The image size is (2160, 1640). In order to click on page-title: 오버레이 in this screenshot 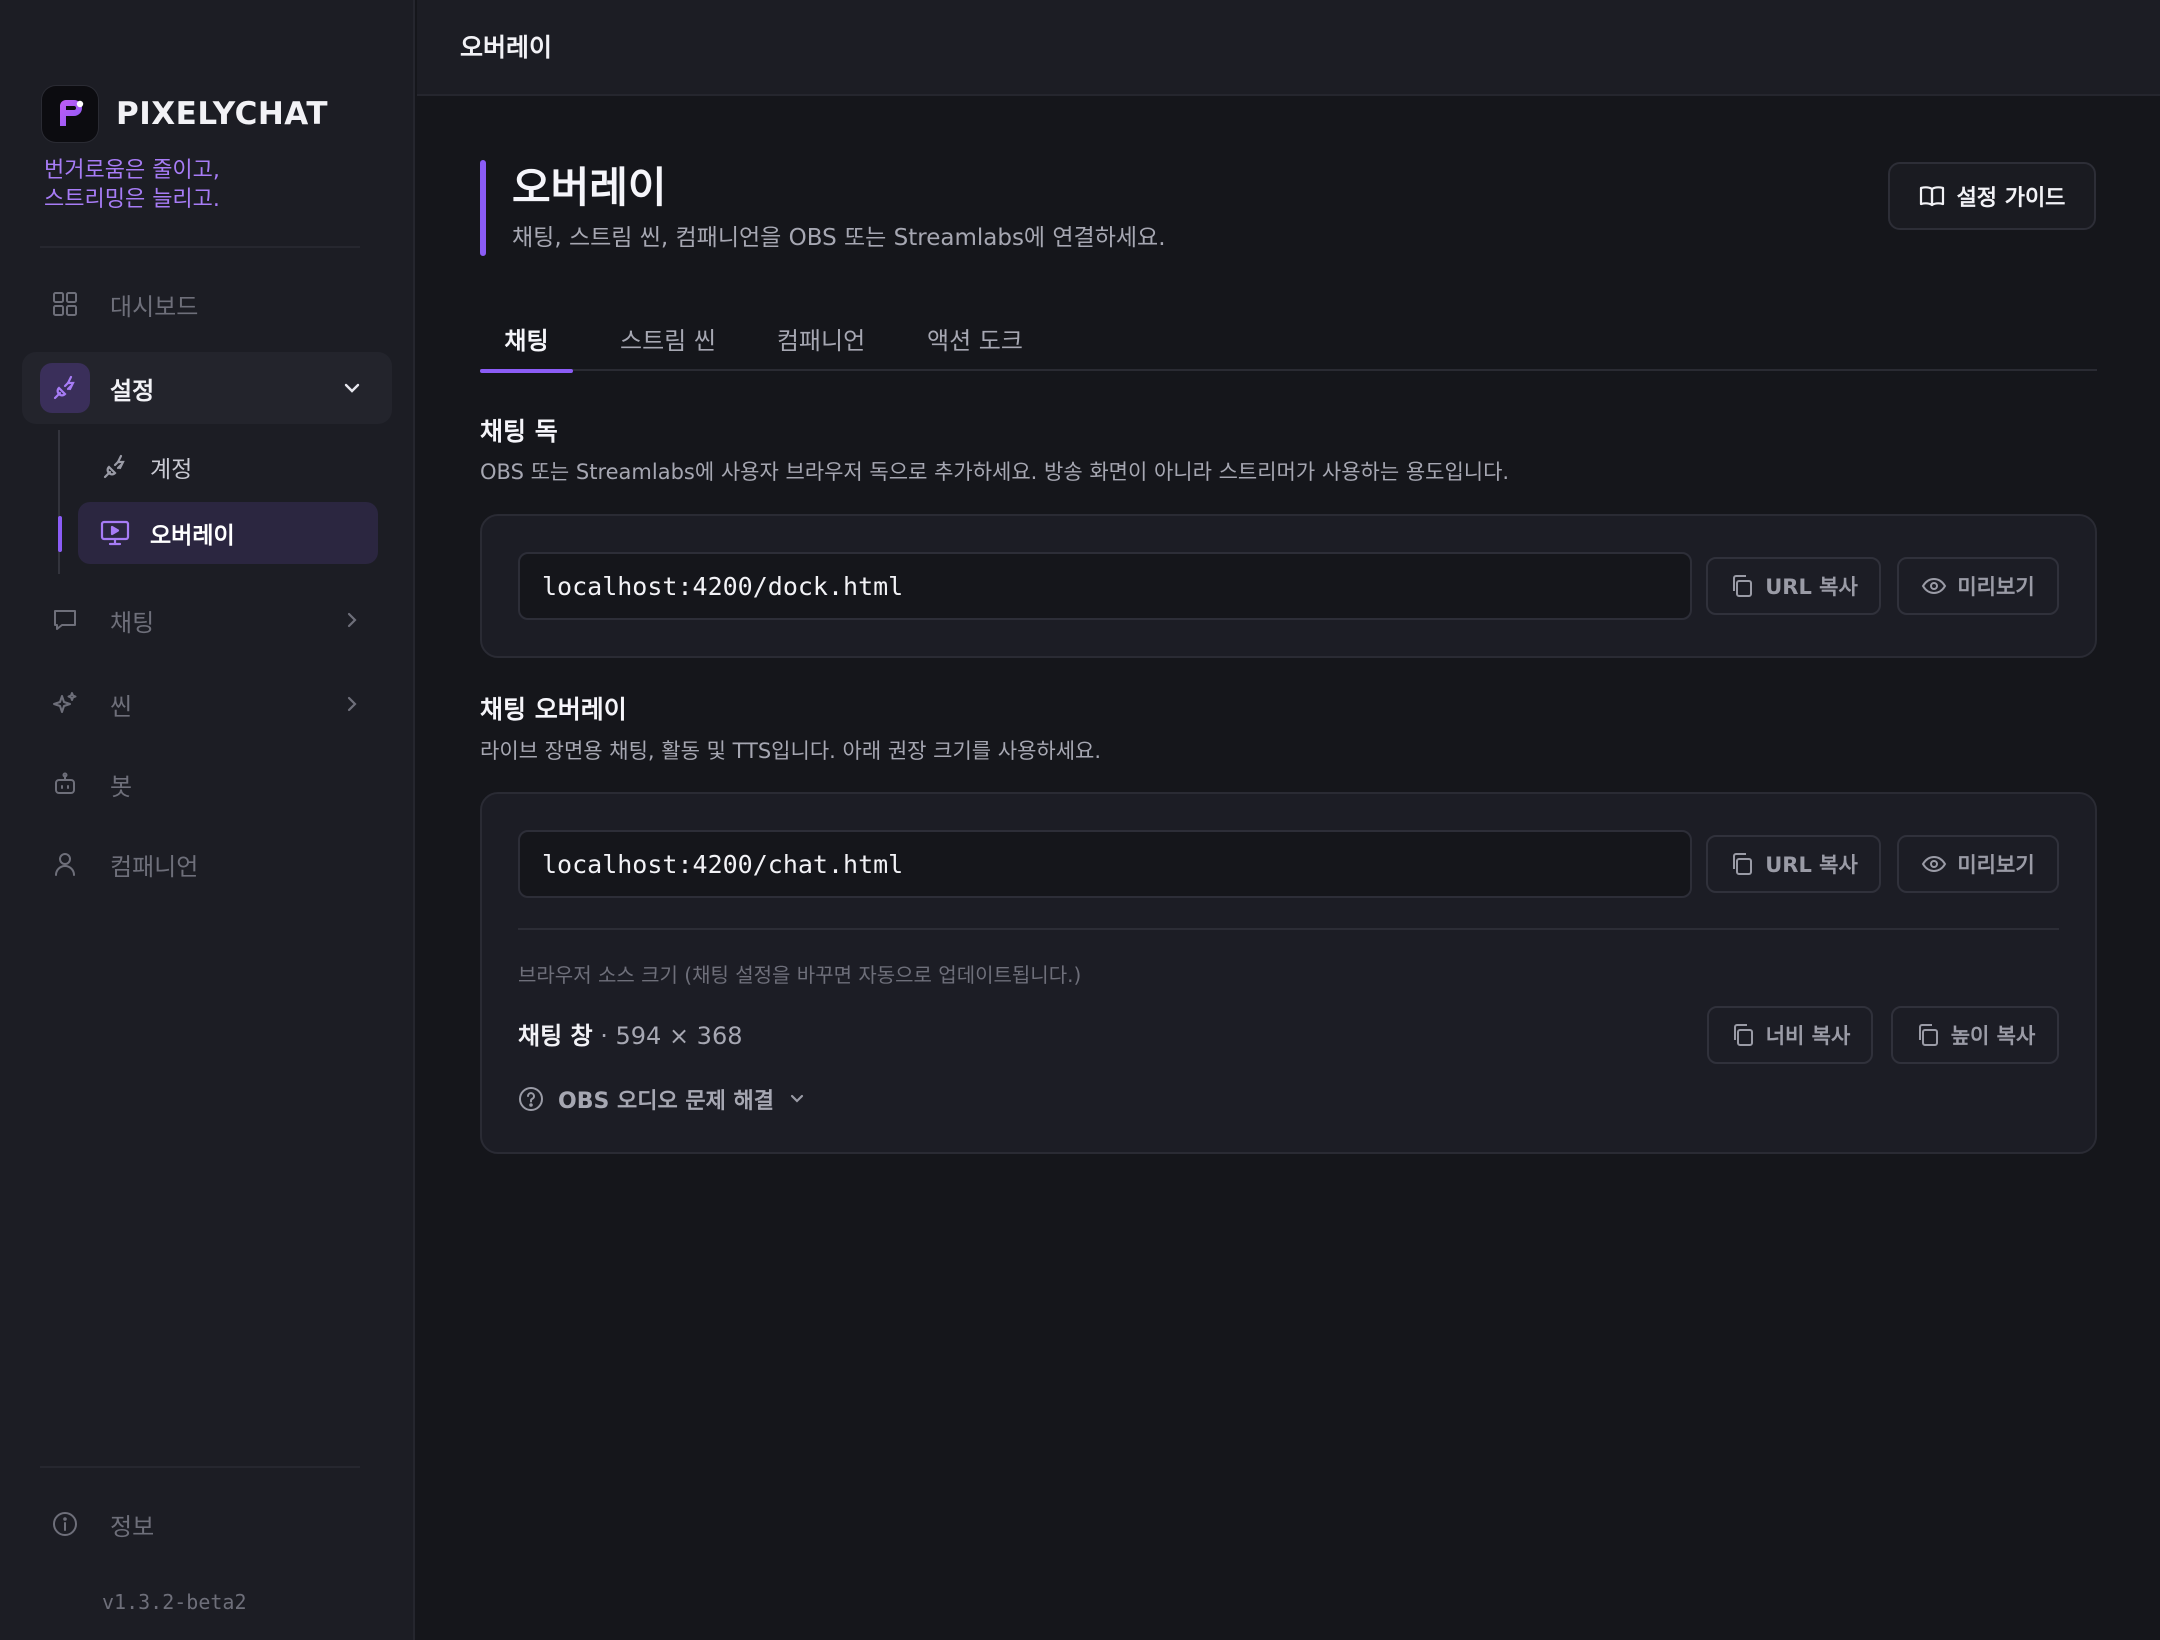, I will do `click(589, 187)`.